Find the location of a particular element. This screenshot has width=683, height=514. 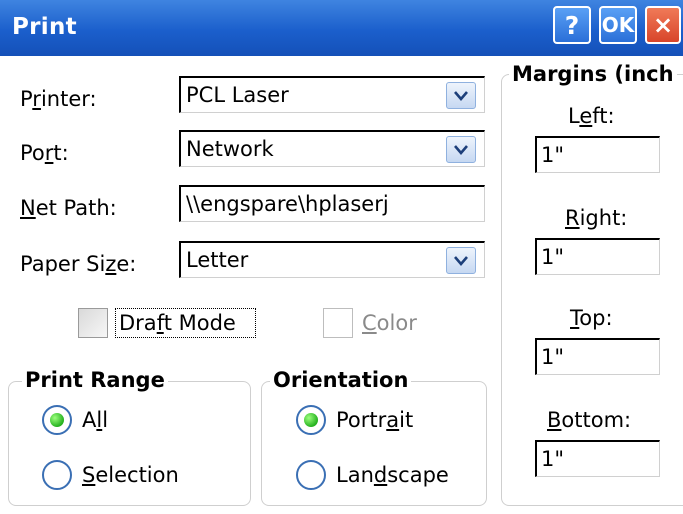

help-button: ? is located at coordinates (572, 25).